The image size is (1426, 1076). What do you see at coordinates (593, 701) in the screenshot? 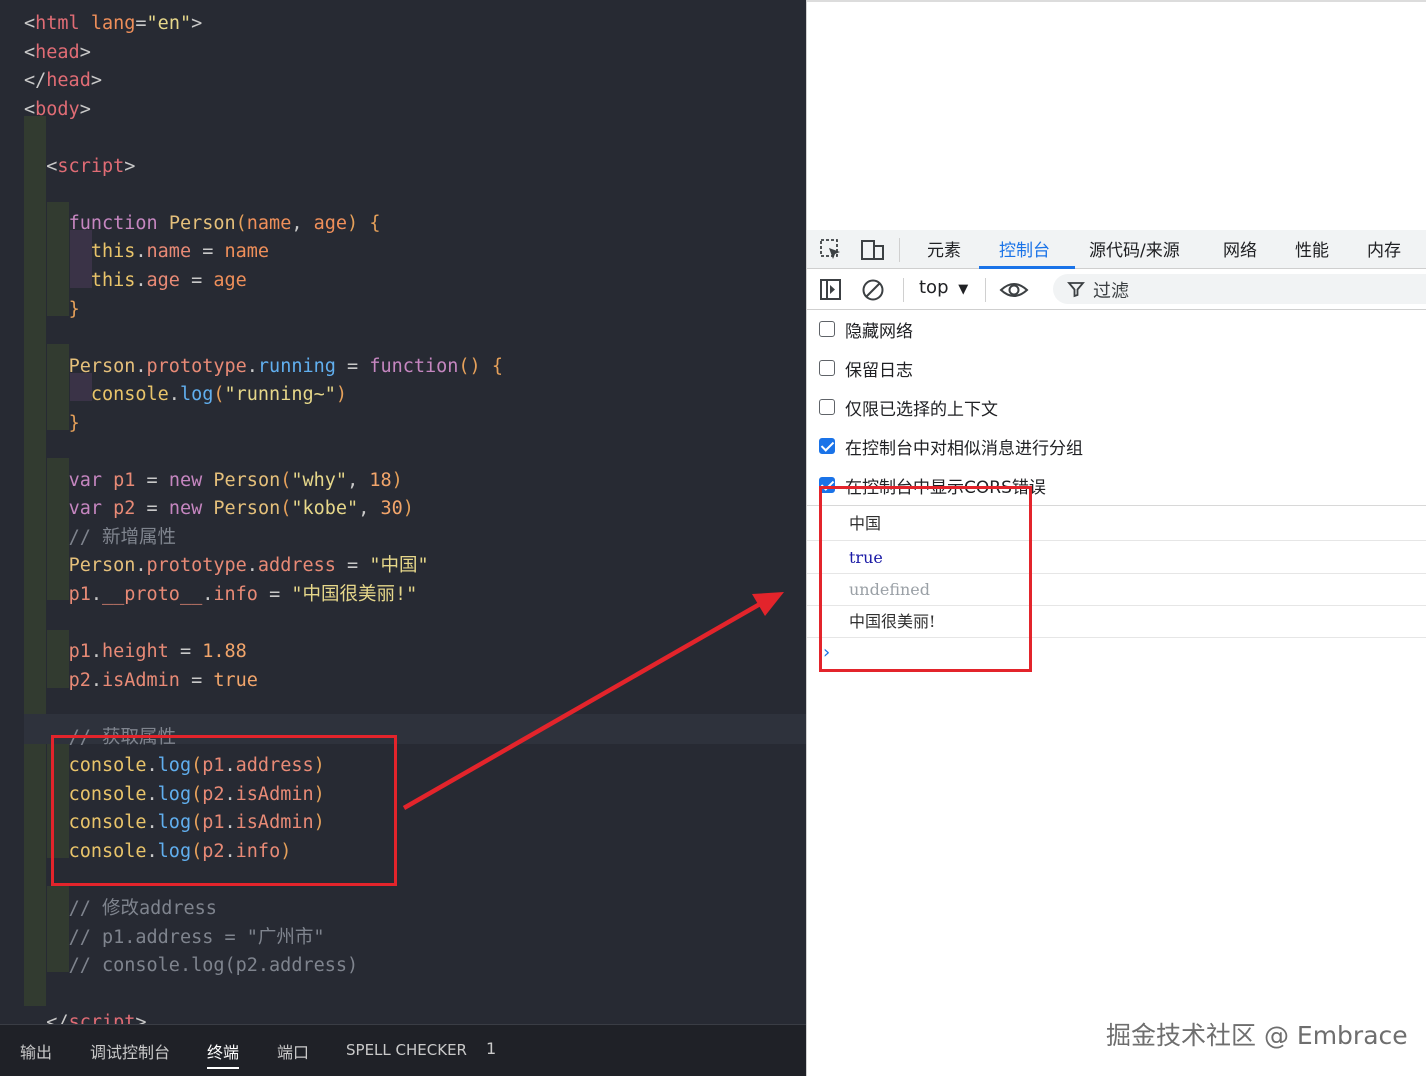
I see `annotation-arrow` at bounding box center [593, 701].